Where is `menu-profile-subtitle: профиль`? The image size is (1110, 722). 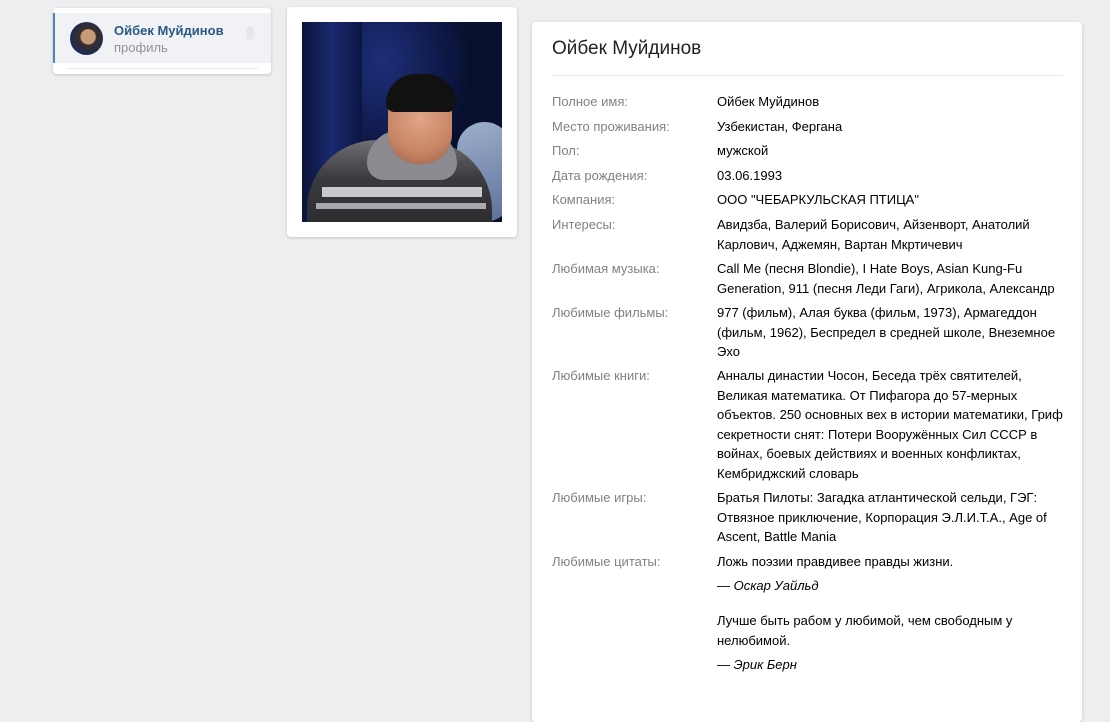 menu-profile-subtitle: профиль is located at coordinates (141, 47).